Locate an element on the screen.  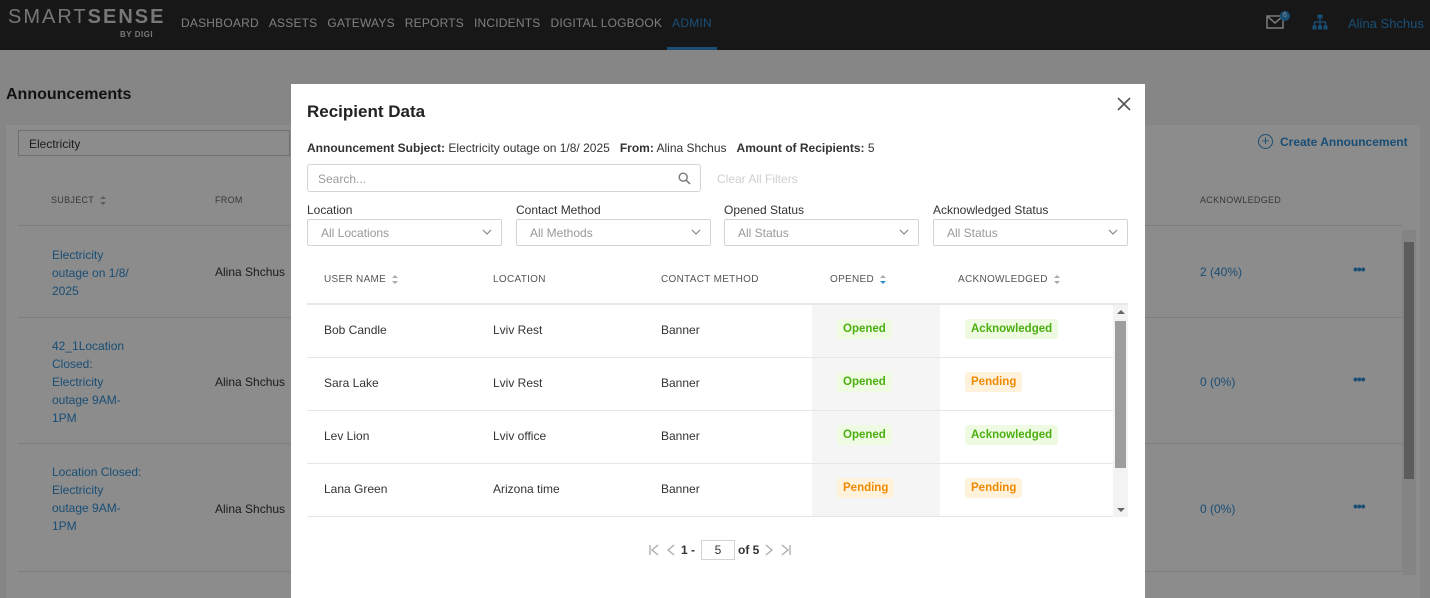
opened-status-filter-select: All Status is located at coordinates (821, 232).